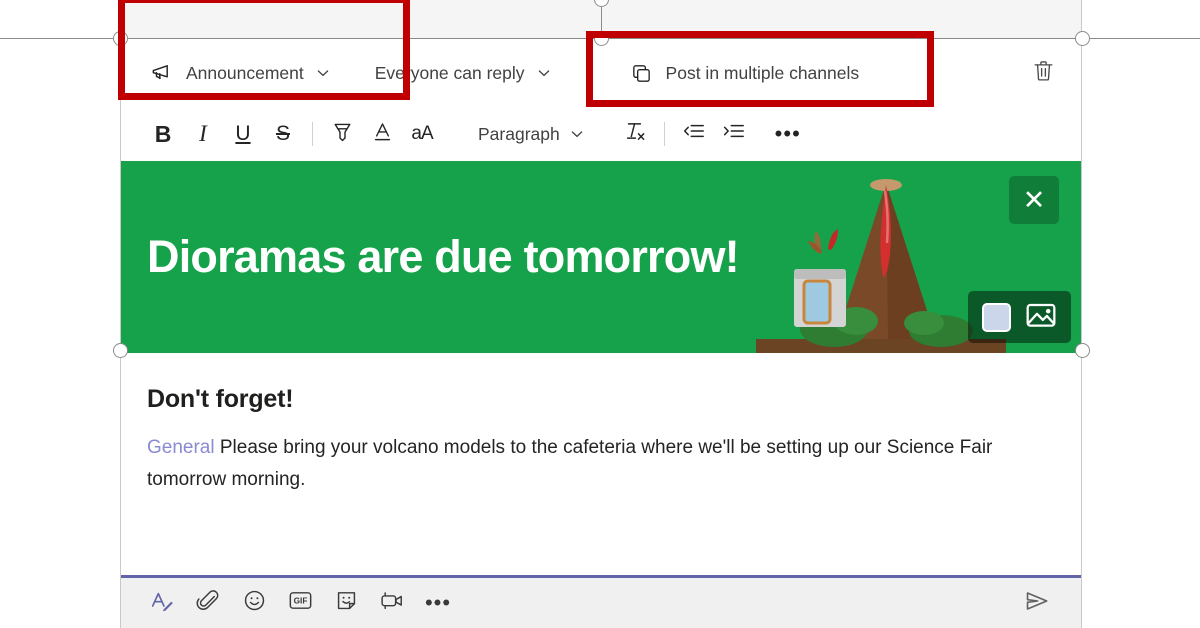  I want to click on meet-now-button, so click(392, 603).